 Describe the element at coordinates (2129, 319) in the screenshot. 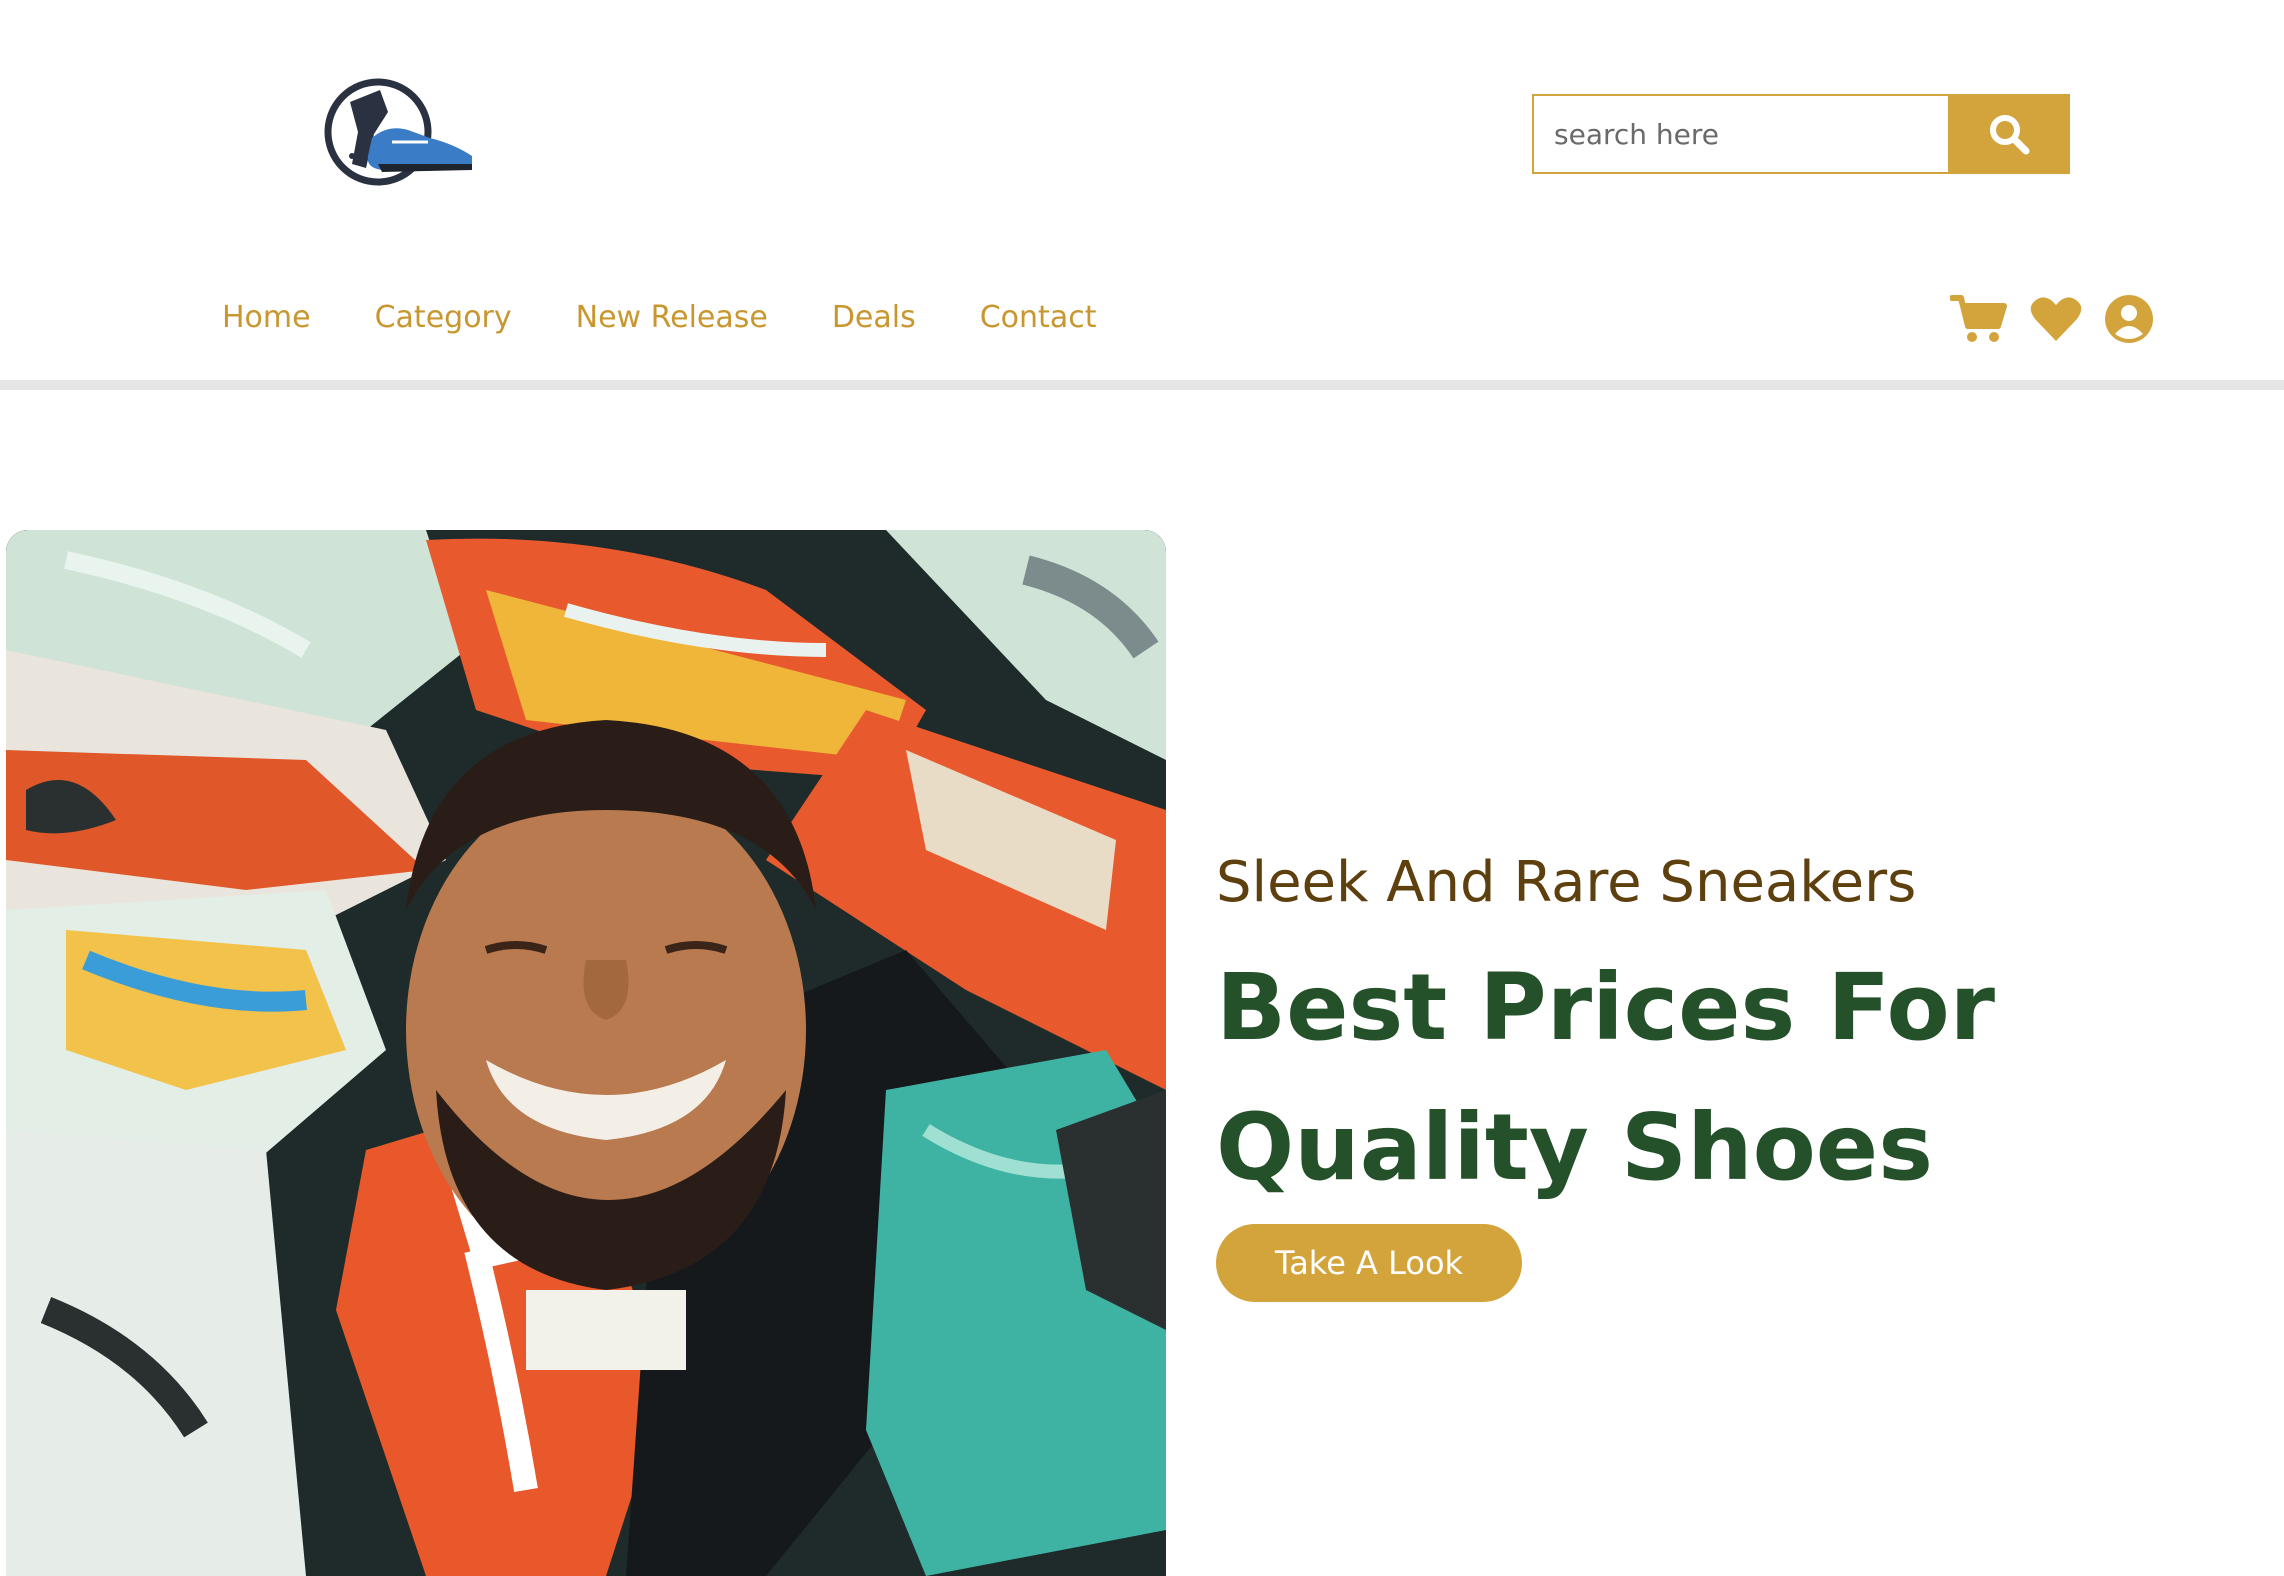

I see `user-icon` at that location.